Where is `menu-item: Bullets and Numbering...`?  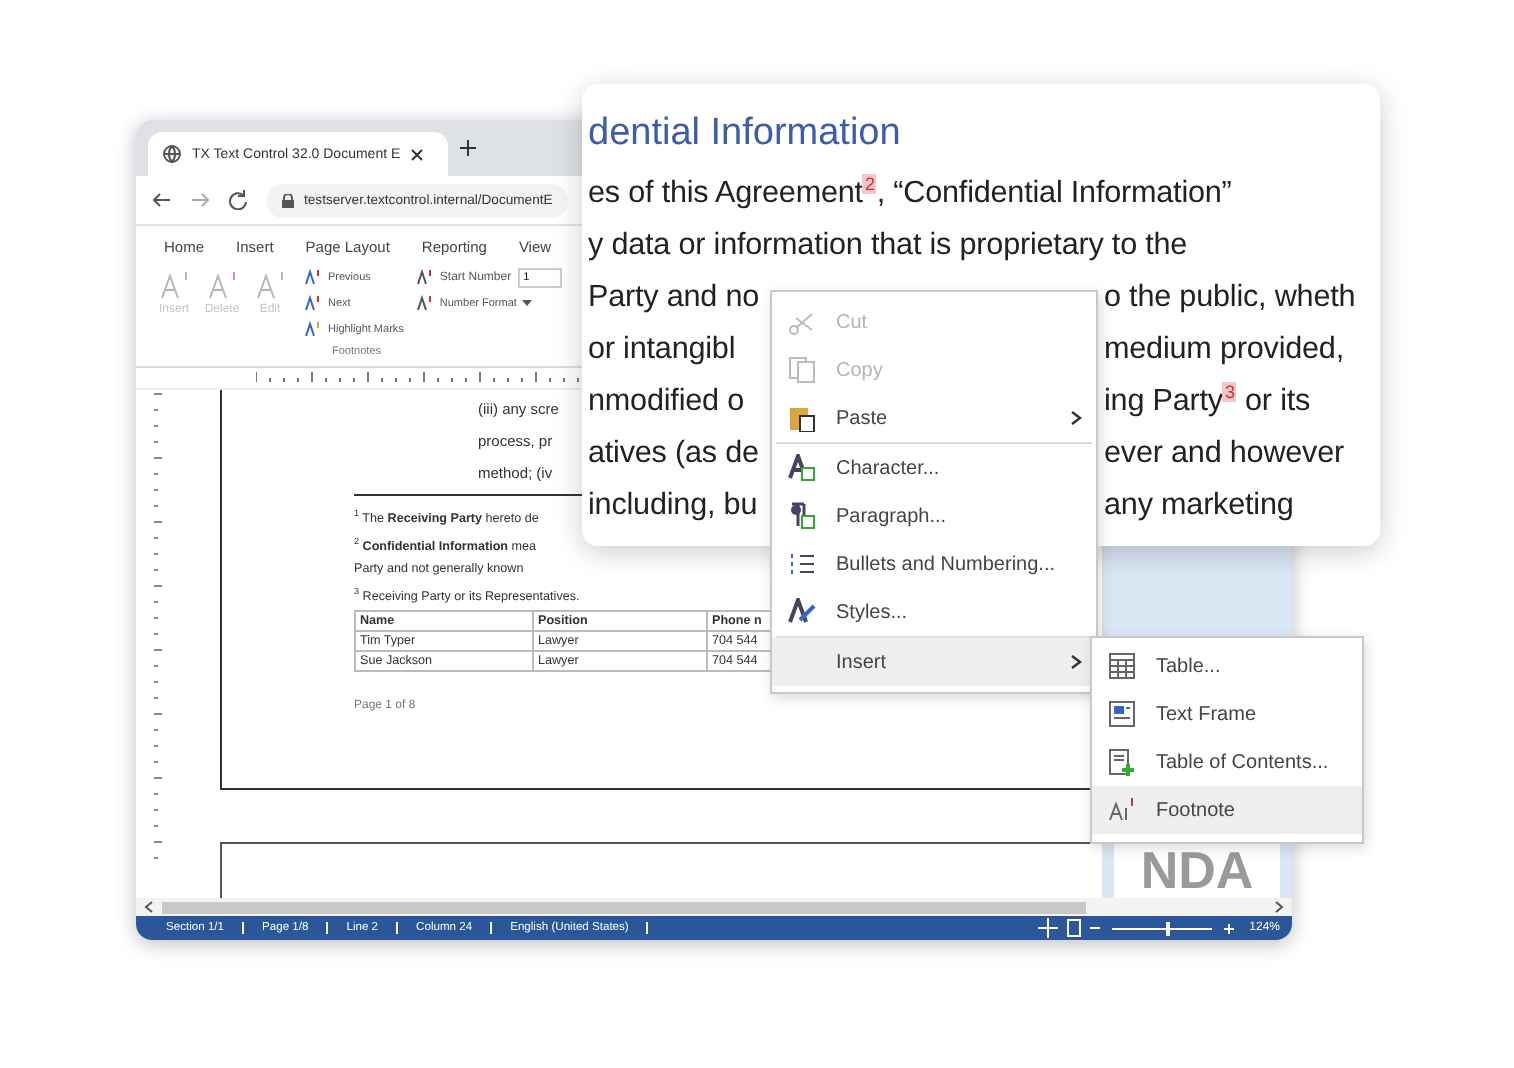
menu-item: Bullets and Numbering... is located at coordinates (934, 564).